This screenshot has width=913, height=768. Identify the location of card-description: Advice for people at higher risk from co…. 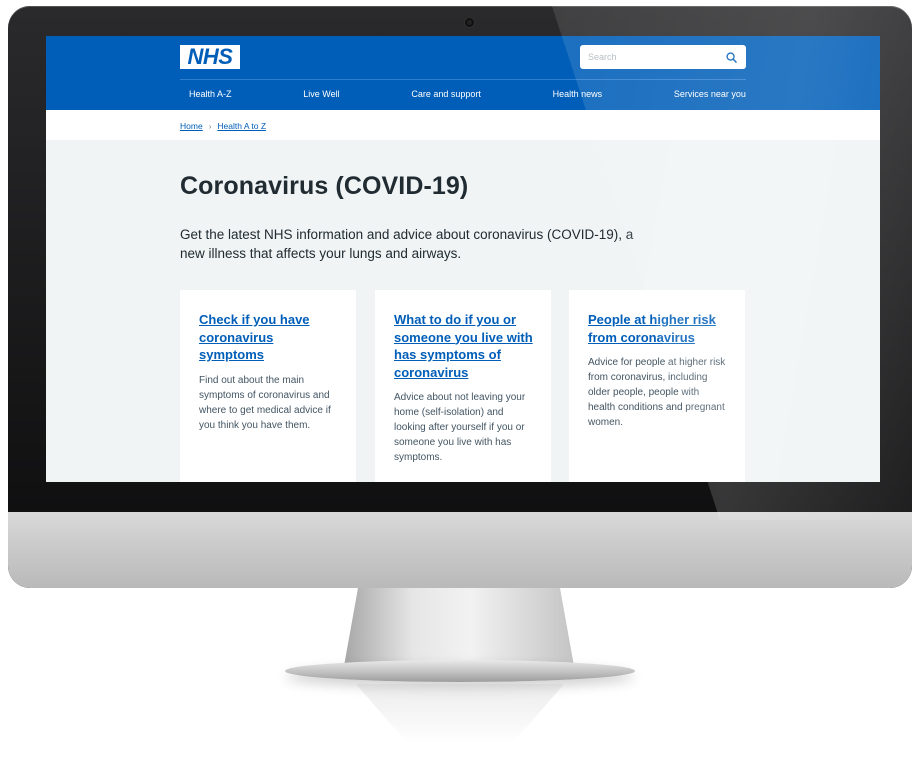
(657, 392).